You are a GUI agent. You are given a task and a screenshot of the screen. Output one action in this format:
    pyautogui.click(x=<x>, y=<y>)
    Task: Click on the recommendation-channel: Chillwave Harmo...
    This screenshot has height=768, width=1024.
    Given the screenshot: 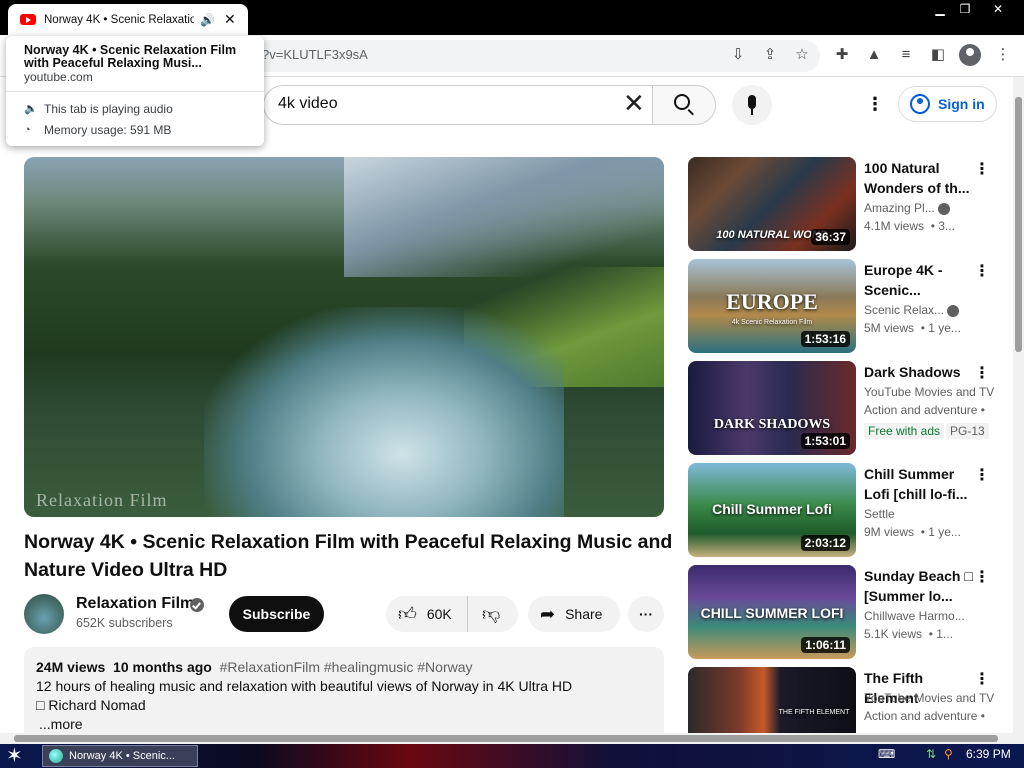 What is the action you would take?
    pyautogui.click(x=914, y=616)
    